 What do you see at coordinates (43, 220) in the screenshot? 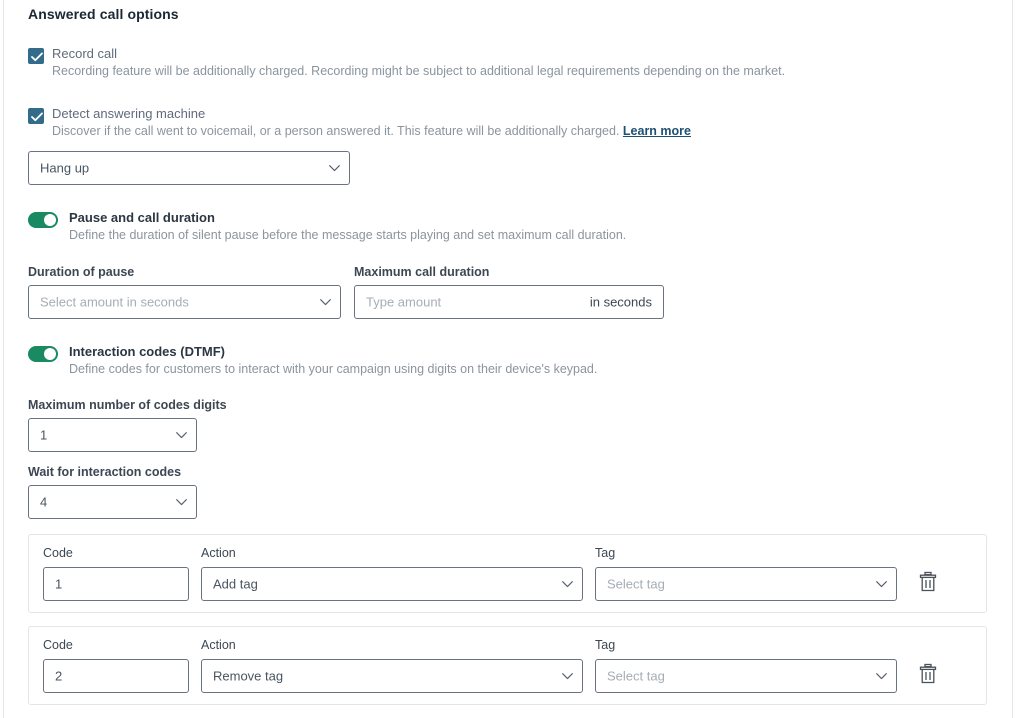
I see `pause-and-call-duration-toggle` at bounding box center [43, 220].